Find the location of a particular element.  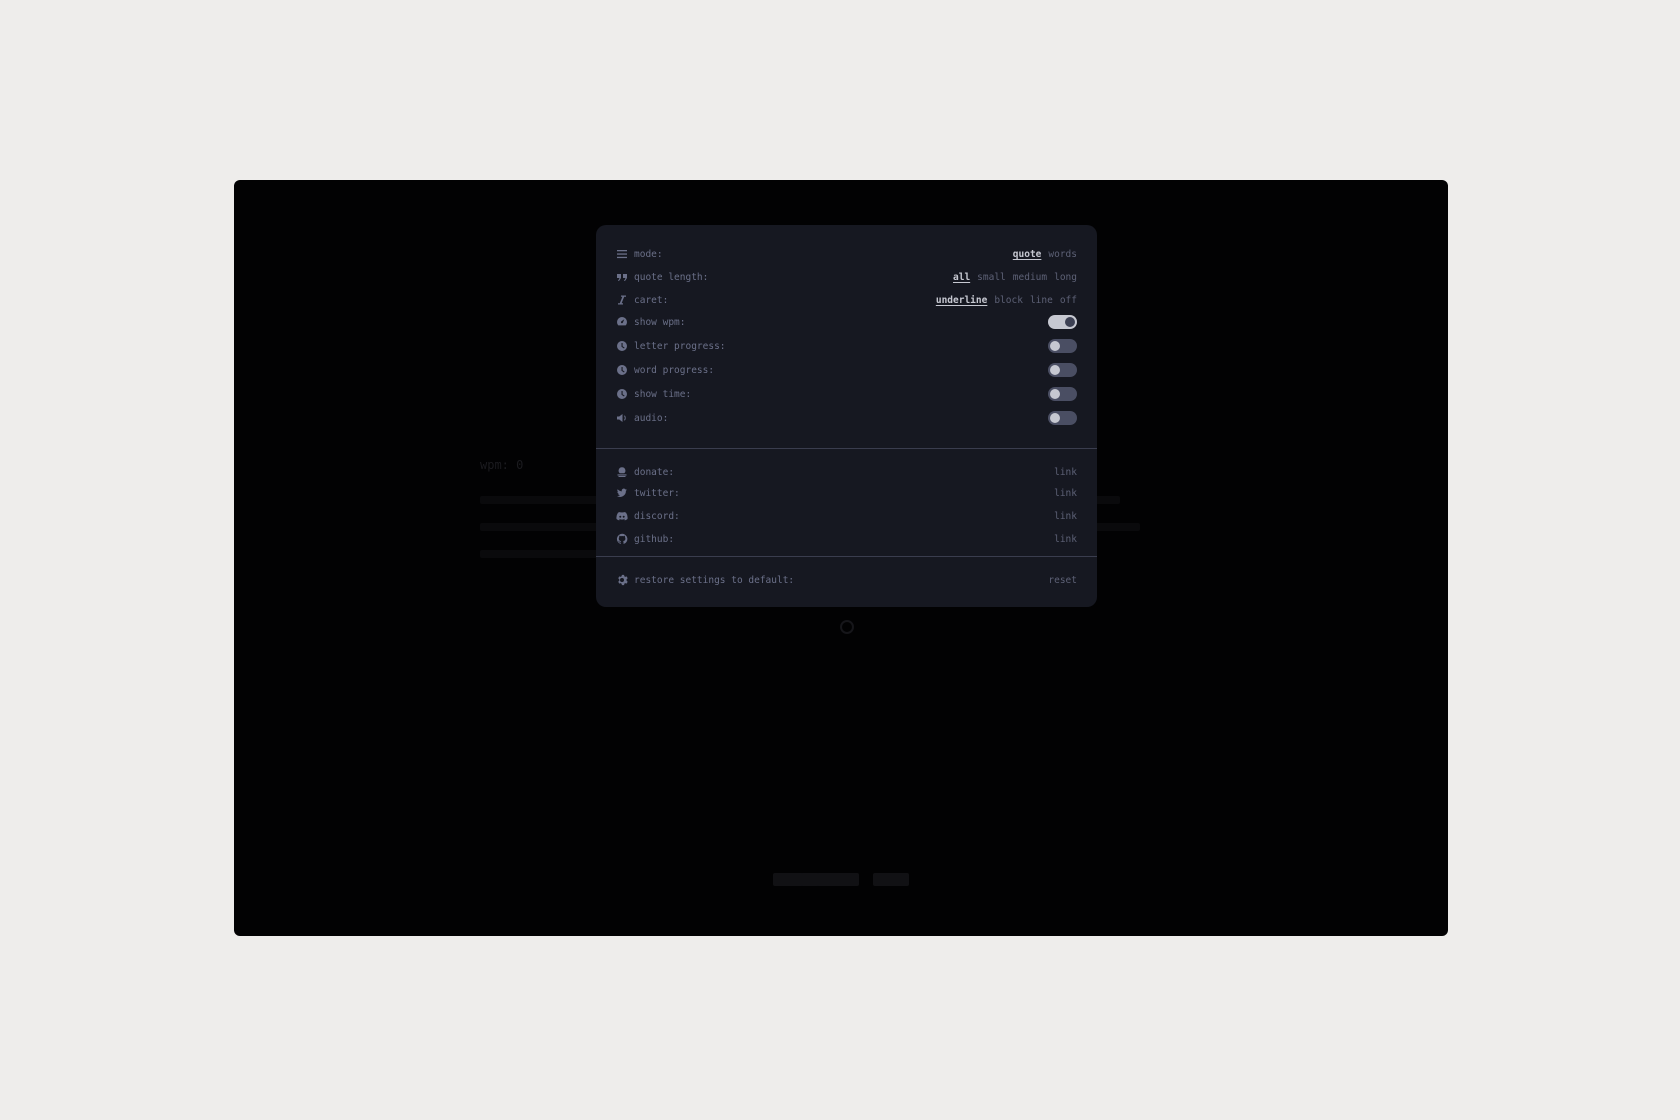

caret-option-off: off is located at coordinates (1068, 300).